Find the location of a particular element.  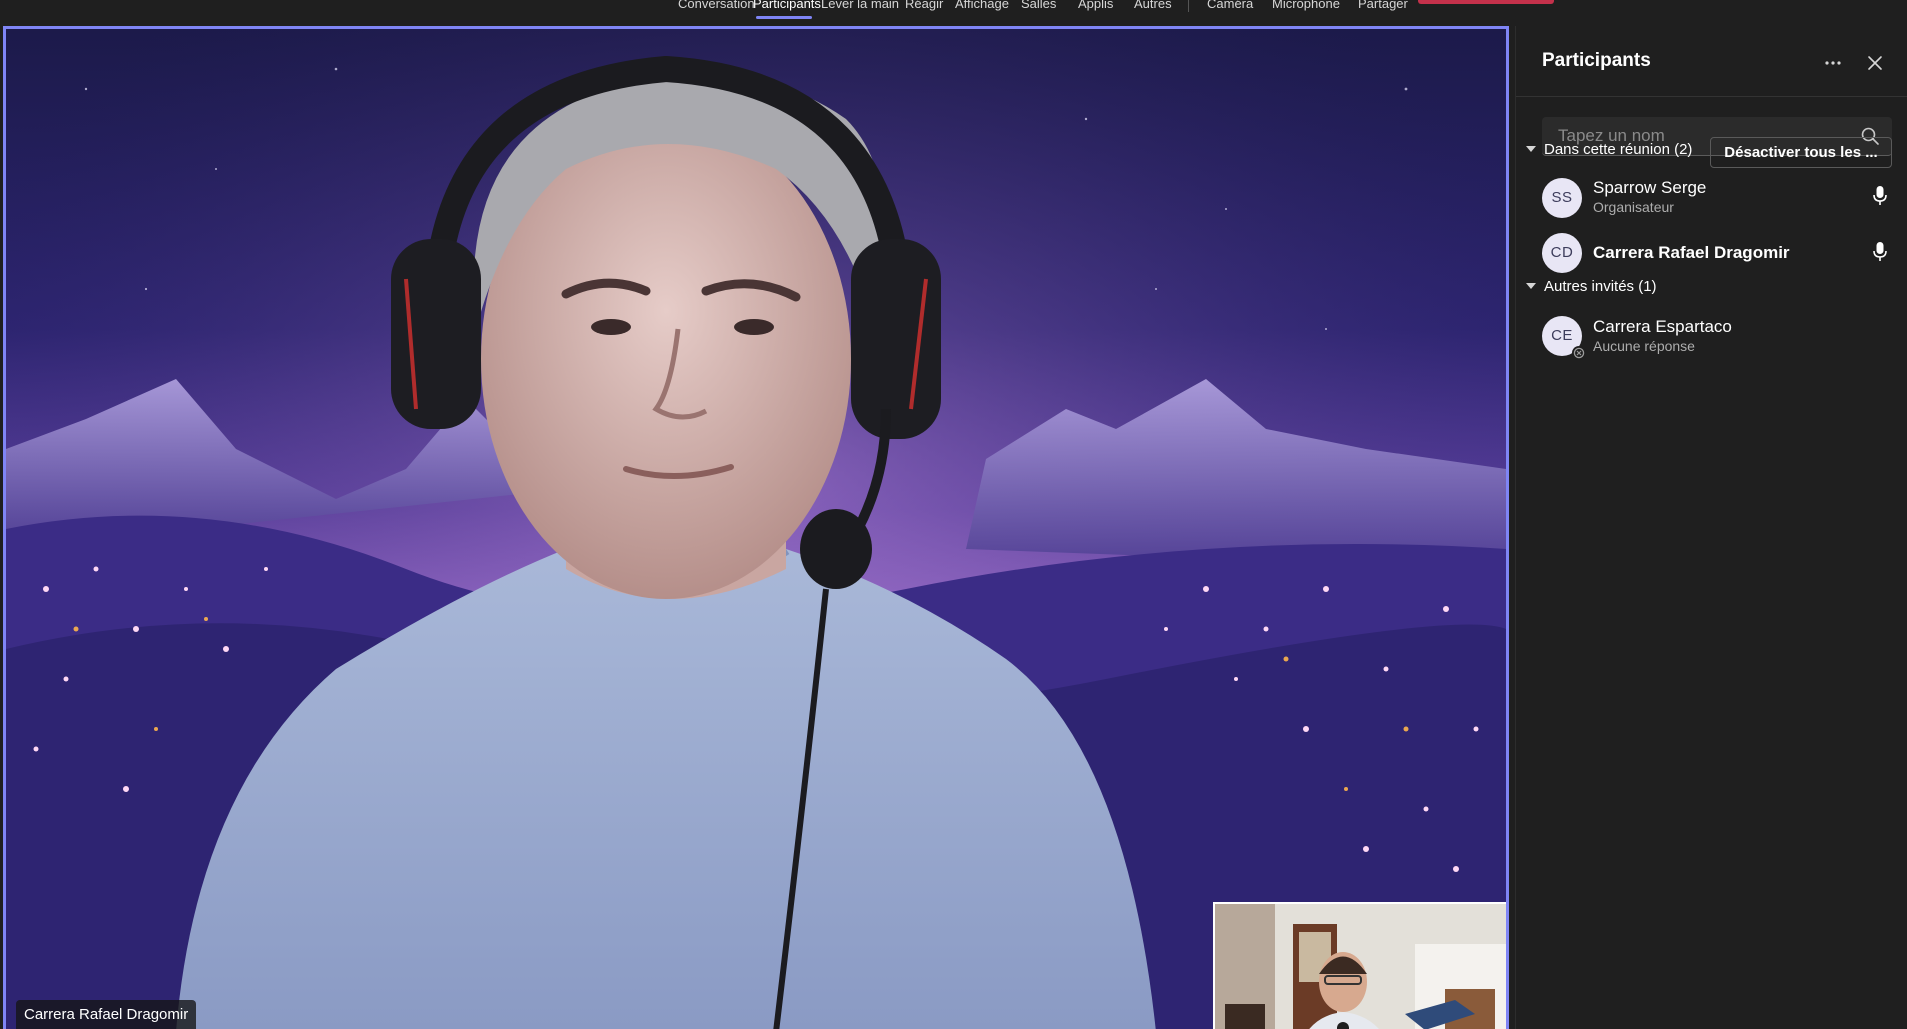

status-badge is located at coordinates (1579, 353).